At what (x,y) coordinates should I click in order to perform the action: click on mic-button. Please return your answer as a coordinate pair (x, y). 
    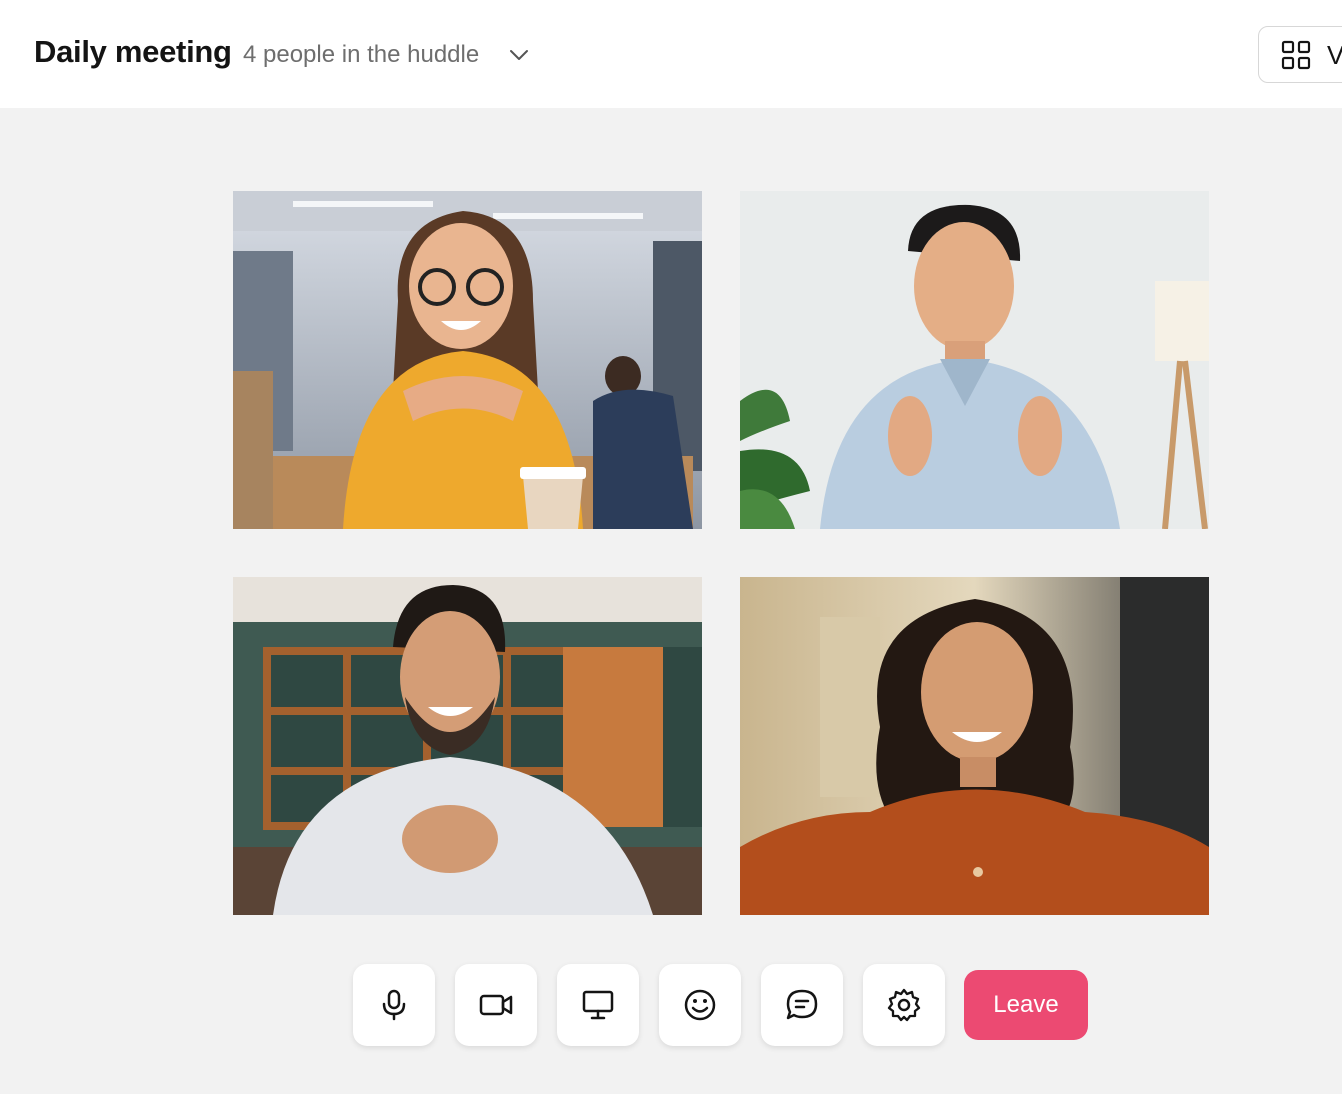
    Looking at the image, I should click on (394, 1005).